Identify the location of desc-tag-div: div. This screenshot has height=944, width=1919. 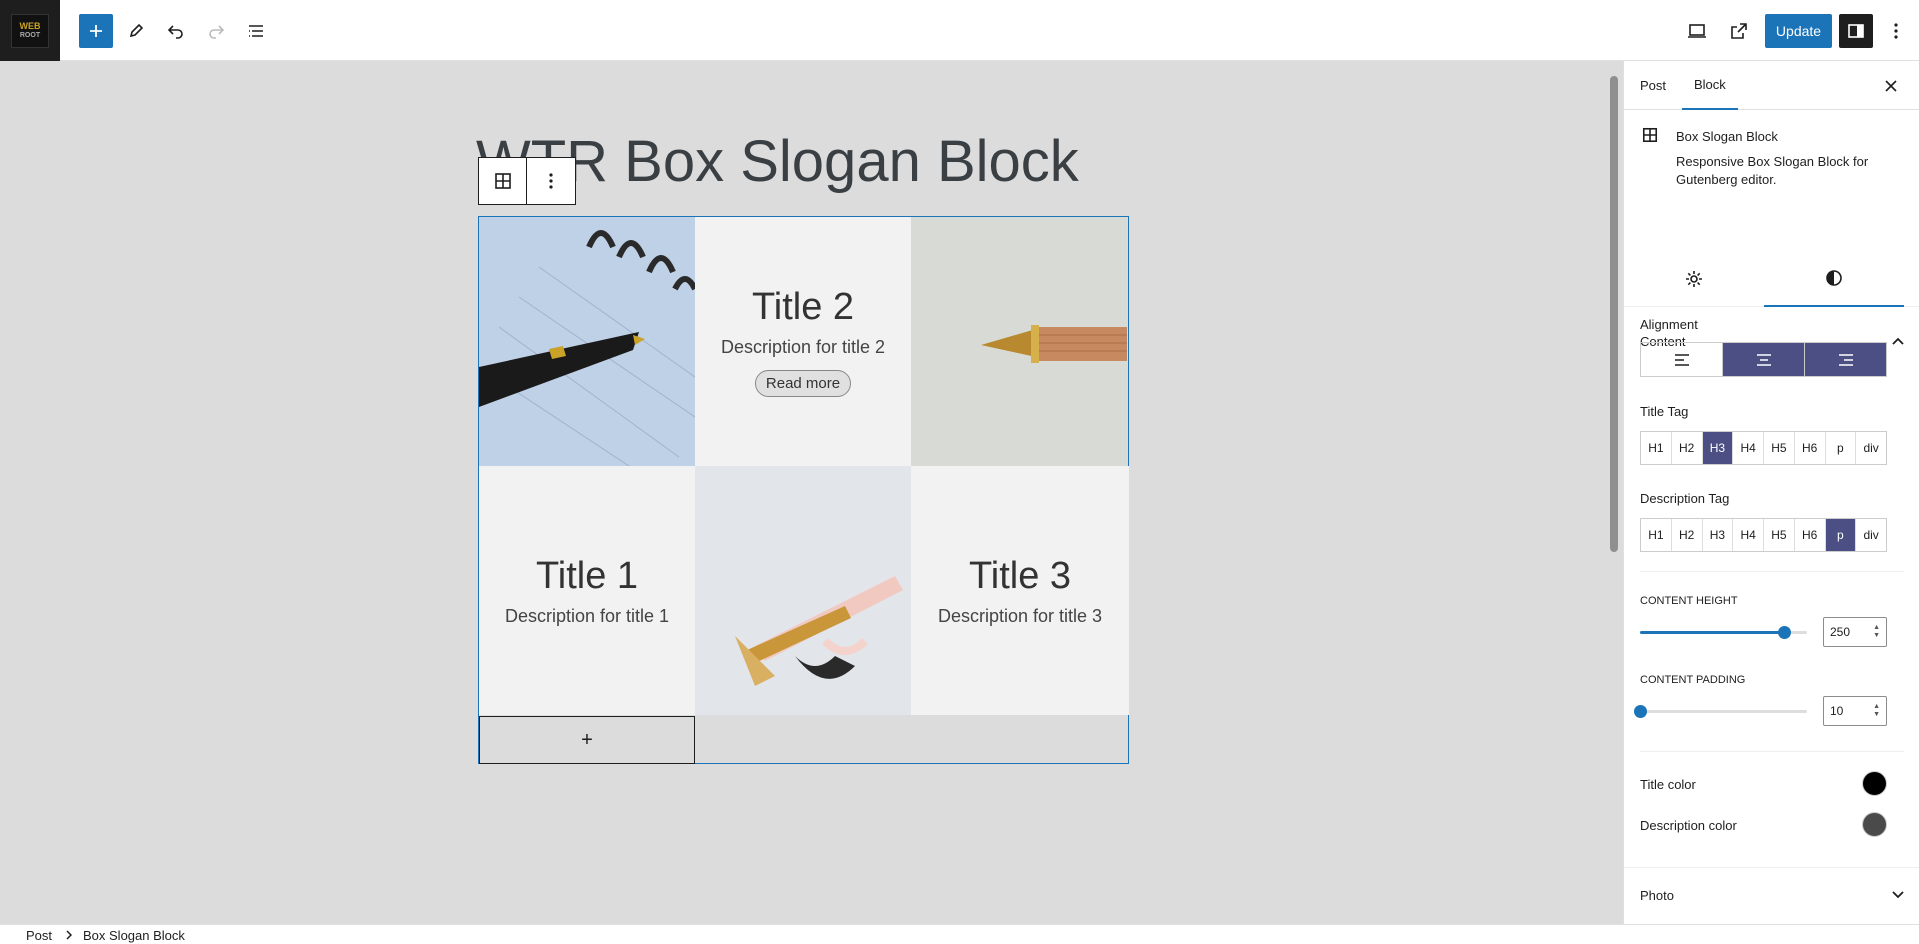
(1871, 535).